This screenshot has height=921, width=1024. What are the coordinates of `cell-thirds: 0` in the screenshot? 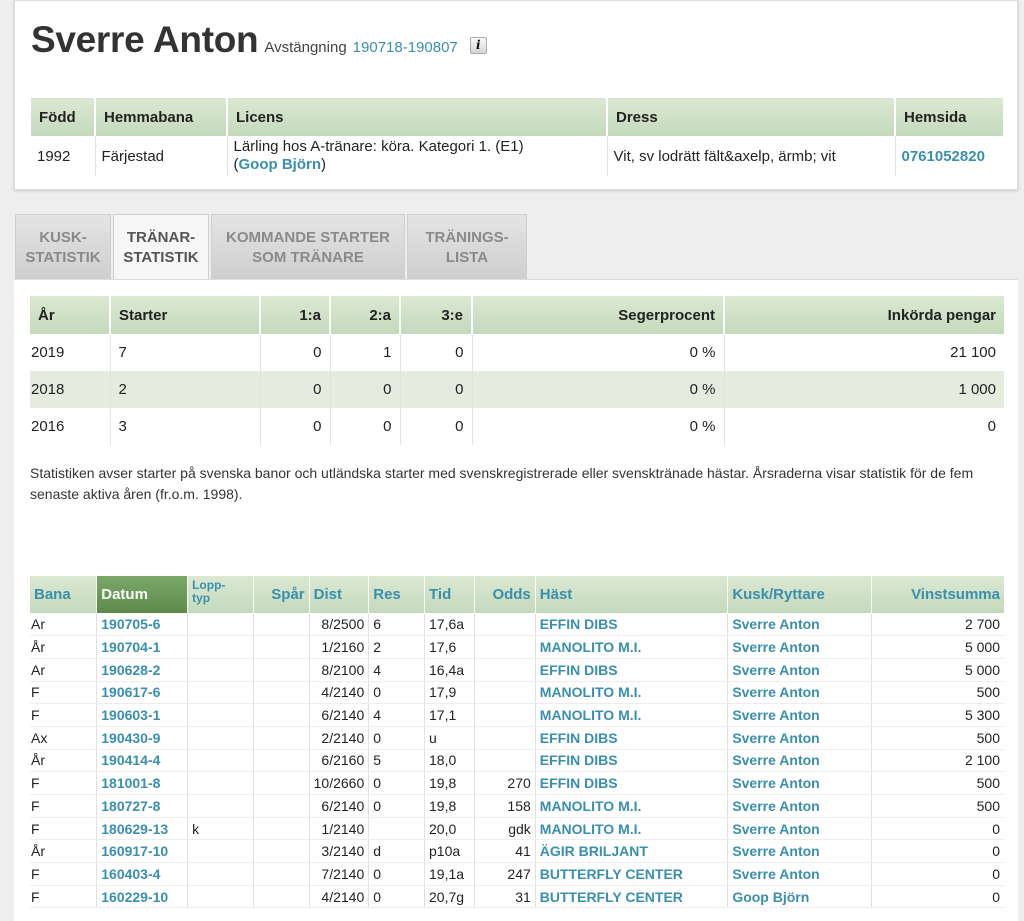 It's located at (436, 389).